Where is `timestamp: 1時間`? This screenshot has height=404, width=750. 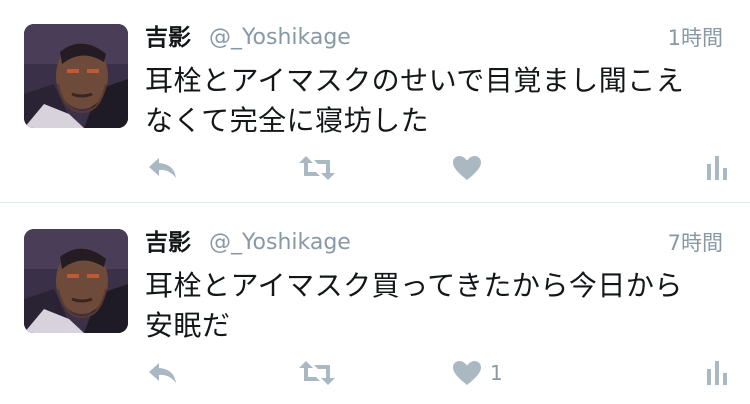 timestamp: 1時間 is located at coordinates (695, 38).